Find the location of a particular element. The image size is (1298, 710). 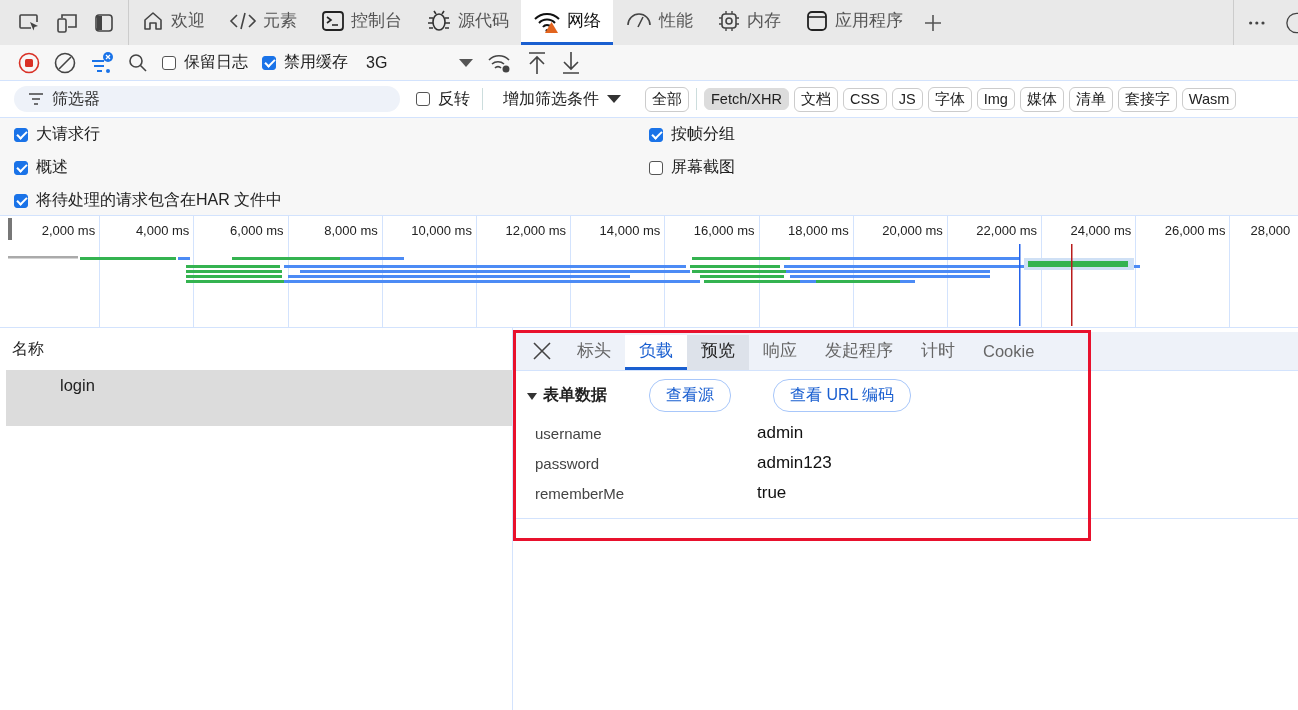

panel-tab: 源代码 is located at coordinates (467, 22).